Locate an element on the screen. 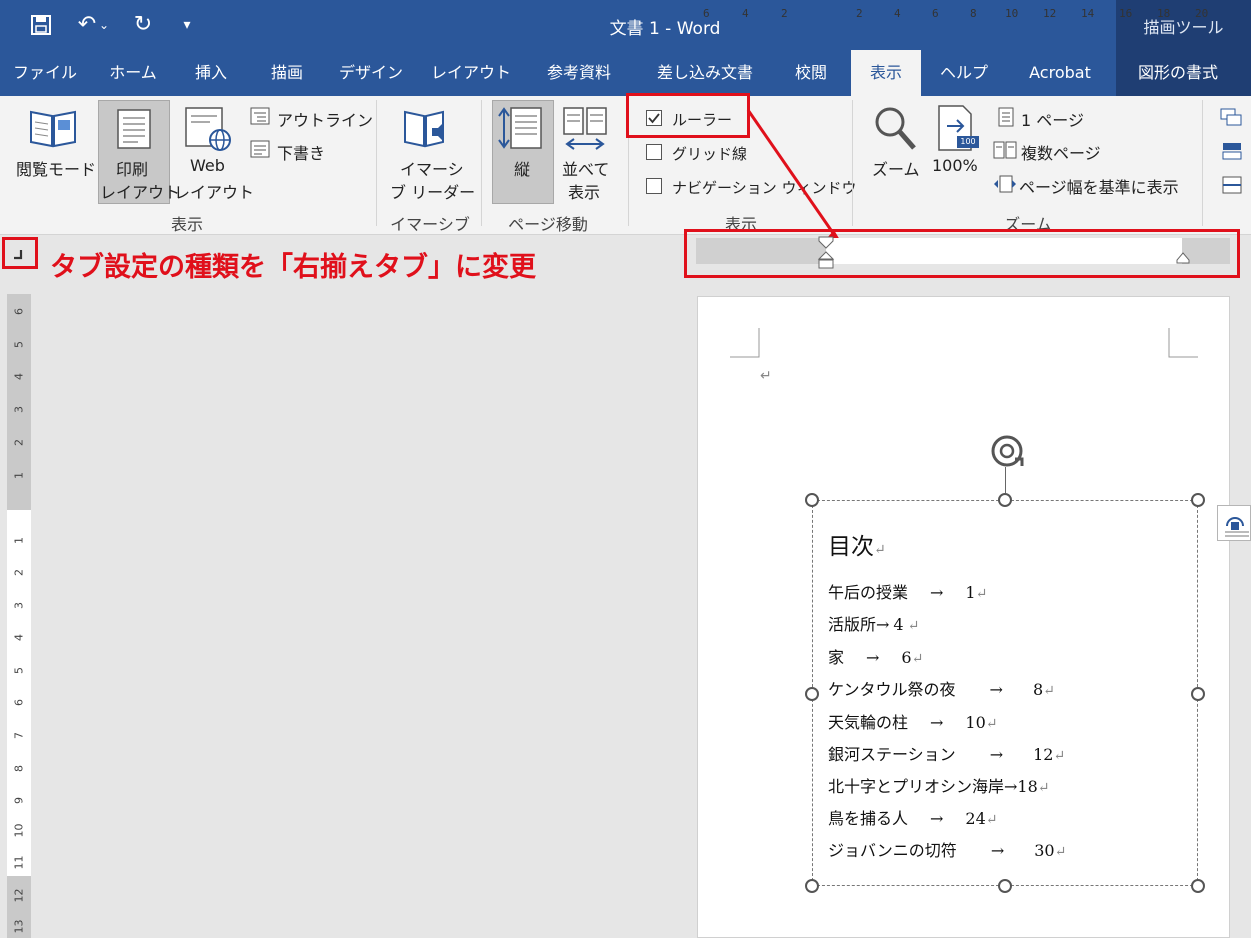 This screenshot has height=938, width=1251. layout-options-button is located at coordinates (1234, 523).